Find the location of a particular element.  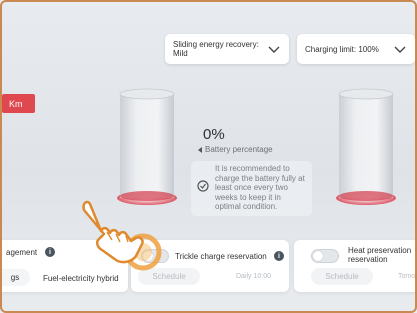

settings-button-label: gs is located at coordinates (15, 277).